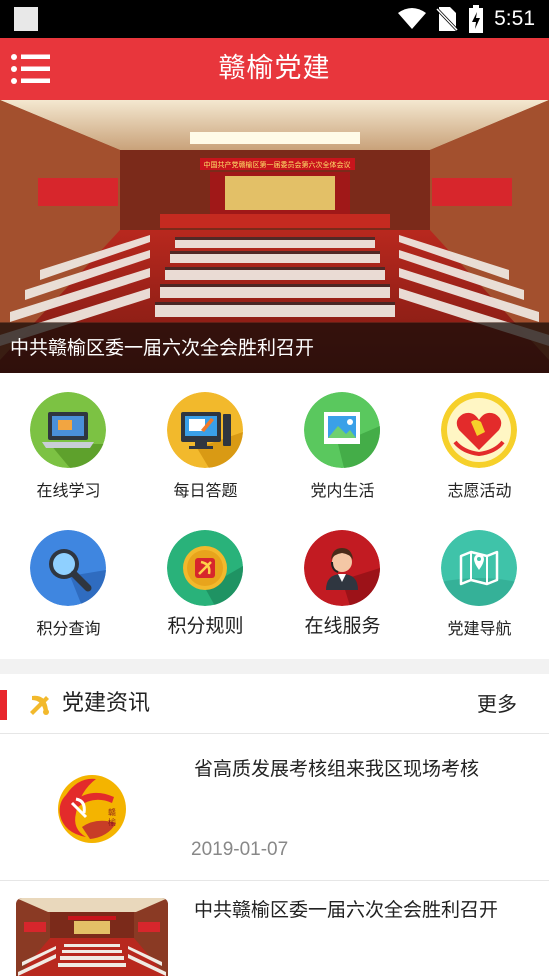  What do you see at coordinates (112, 822) in the screenshot?
I see `svg-text: 榆` at bounding box center [112, 822].